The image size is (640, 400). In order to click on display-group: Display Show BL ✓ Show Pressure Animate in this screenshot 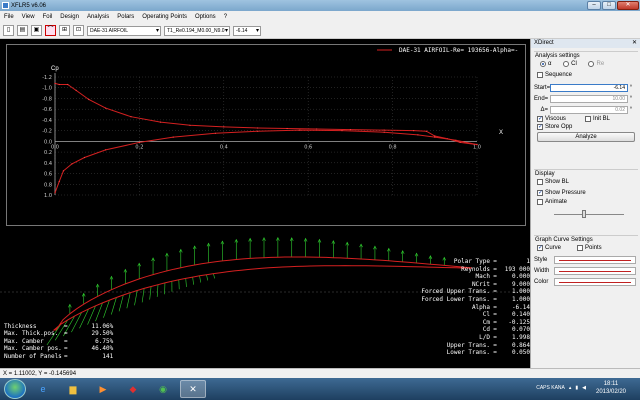, I will do `click(586, 193)`.